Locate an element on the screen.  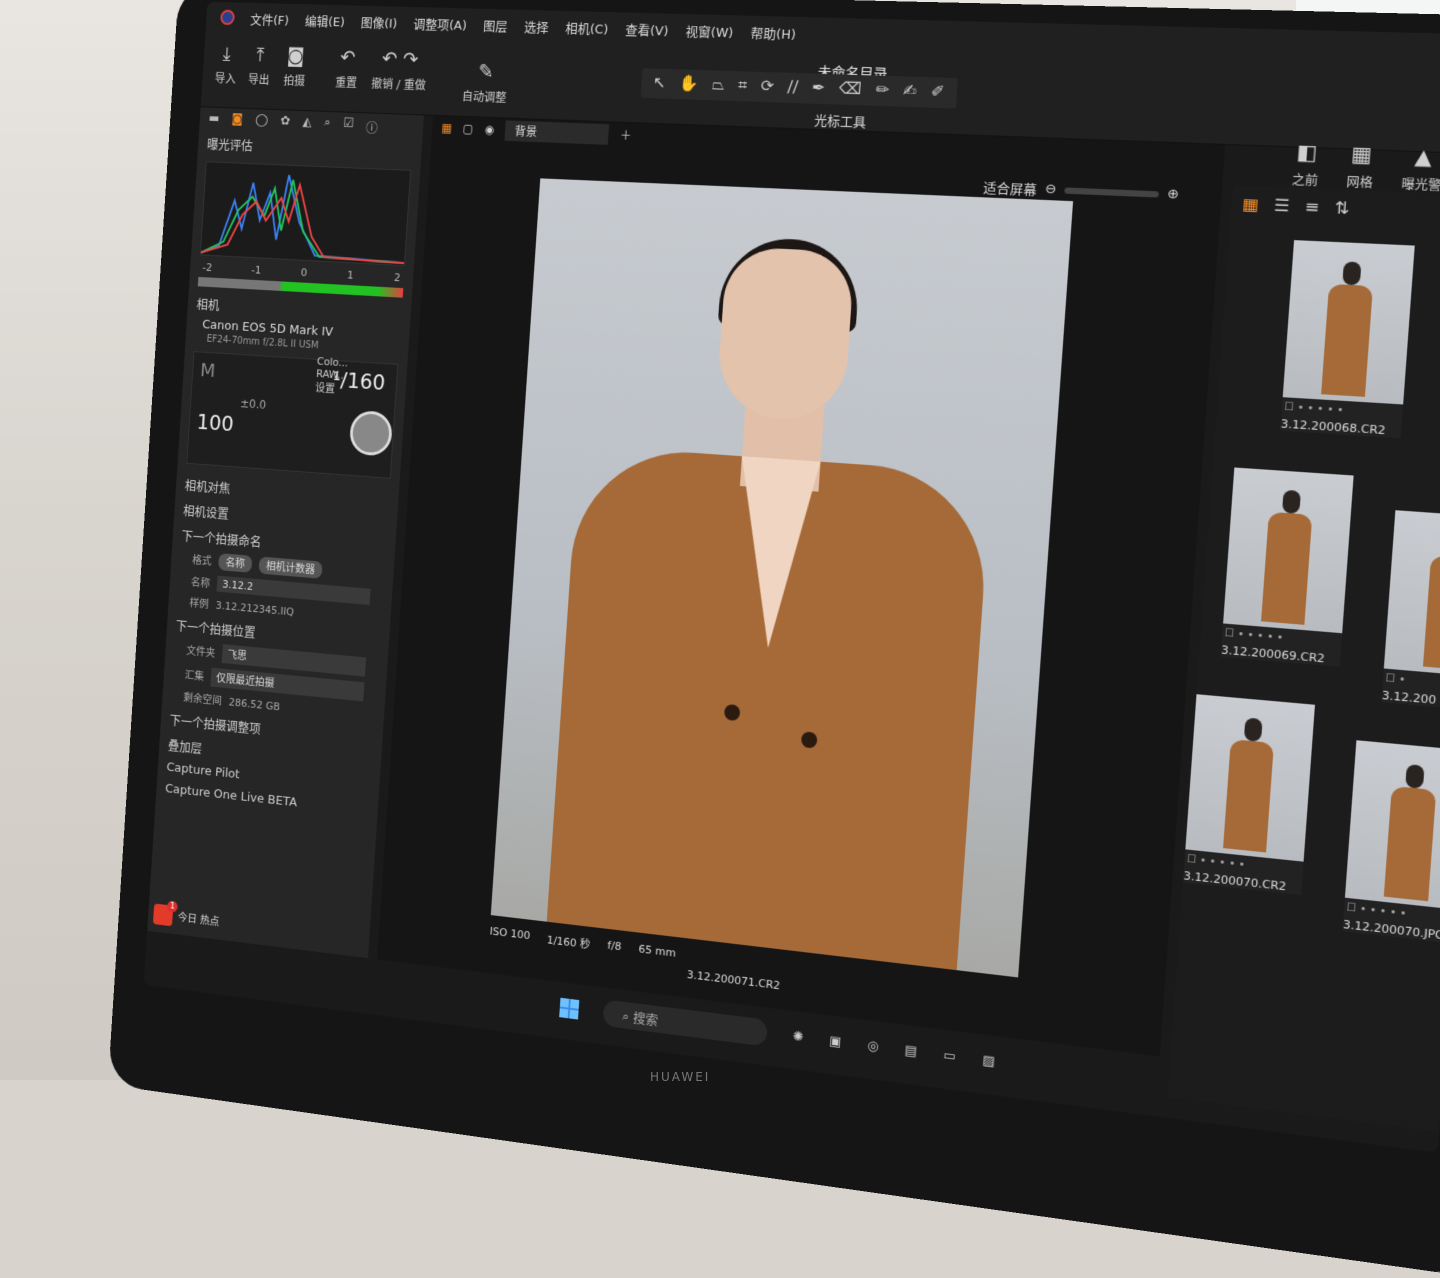
format-token: 名称 is located at coordinates (235, 563).